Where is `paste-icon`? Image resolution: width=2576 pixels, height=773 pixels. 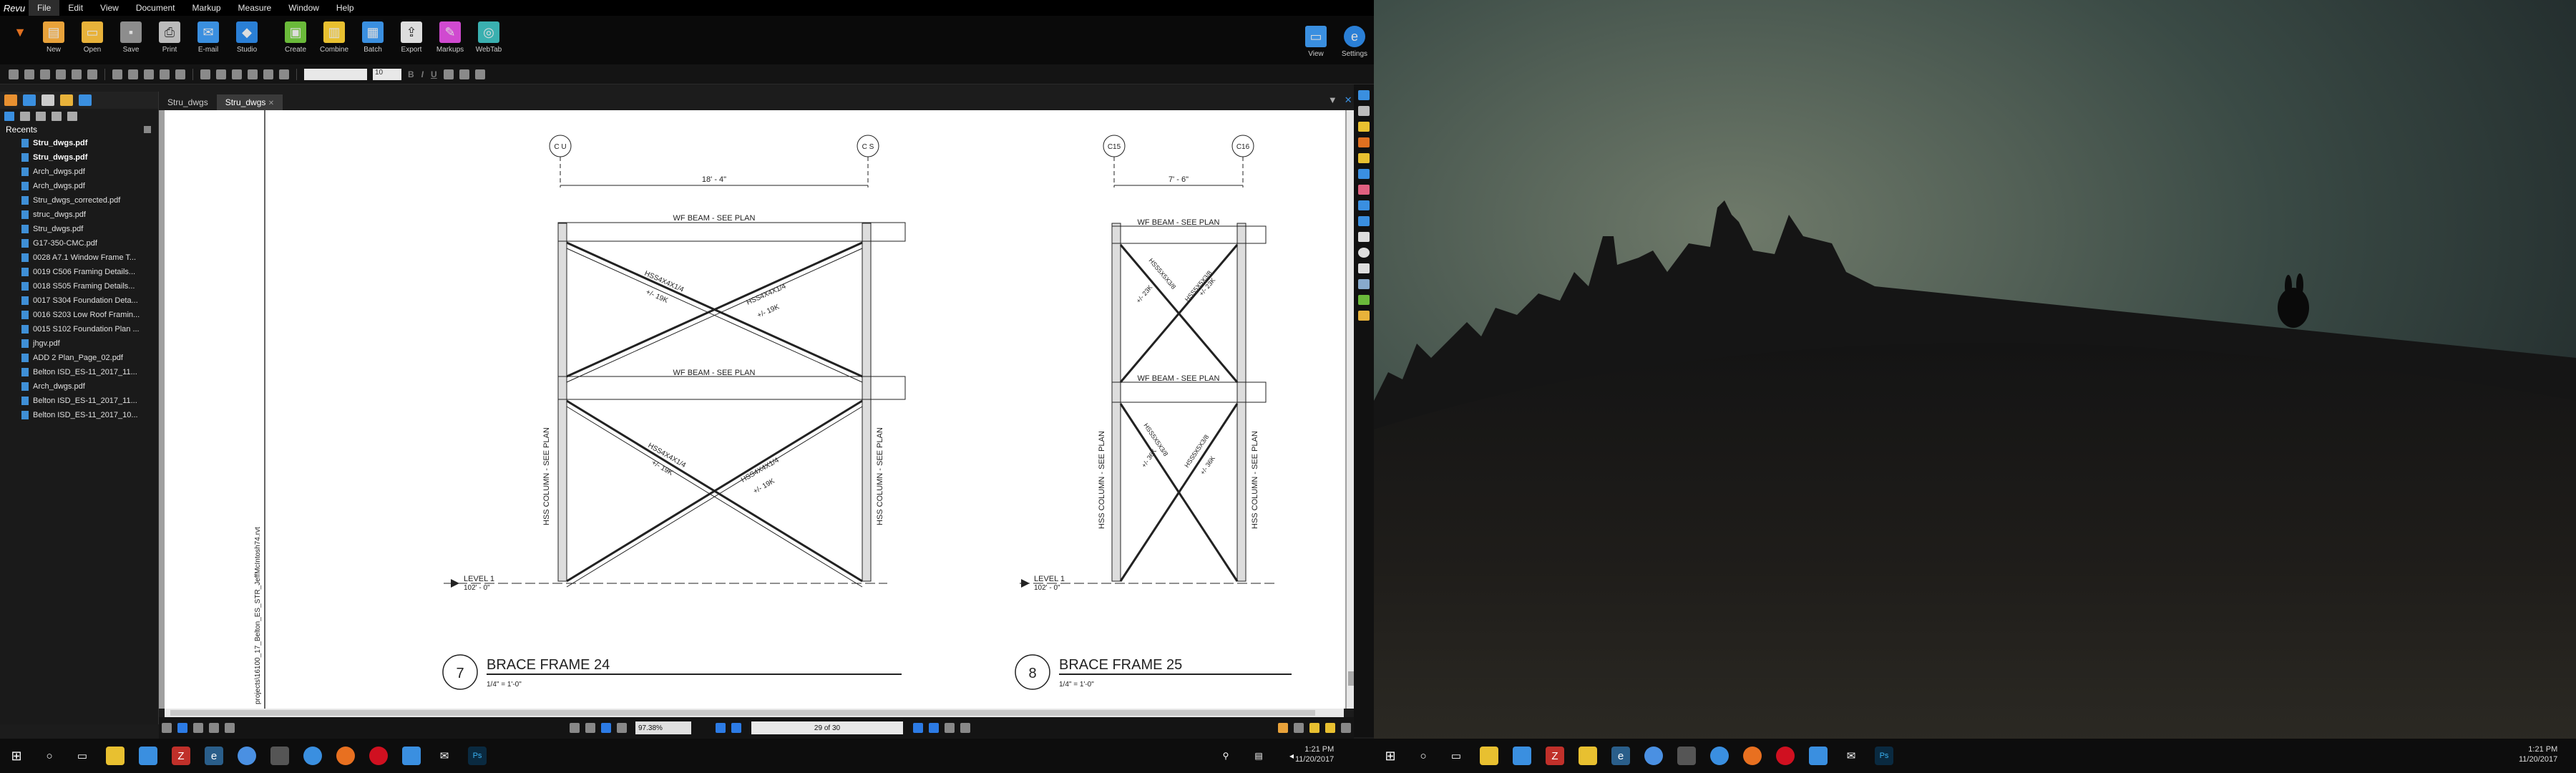 paste-icon is located at coordinates (77, 74).